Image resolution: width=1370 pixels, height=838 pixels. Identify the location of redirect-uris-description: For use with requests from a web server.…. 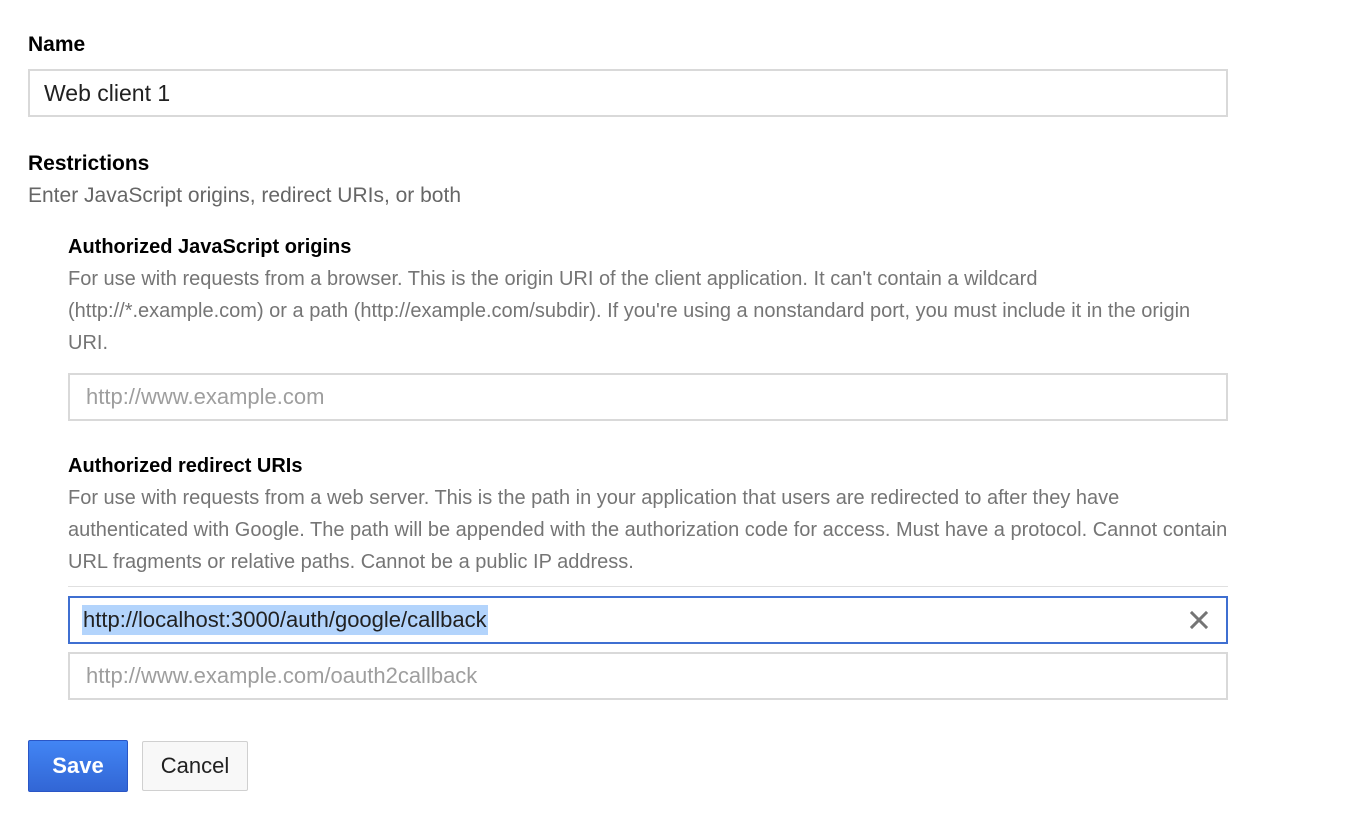
(648, 530).